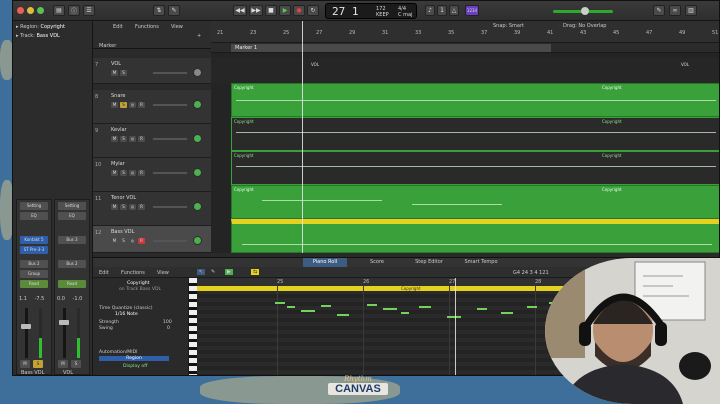  What do you see at coordinates (193, 326) in the screenshot?
I see `piano-keyboard` at bounding box center [193, 326].